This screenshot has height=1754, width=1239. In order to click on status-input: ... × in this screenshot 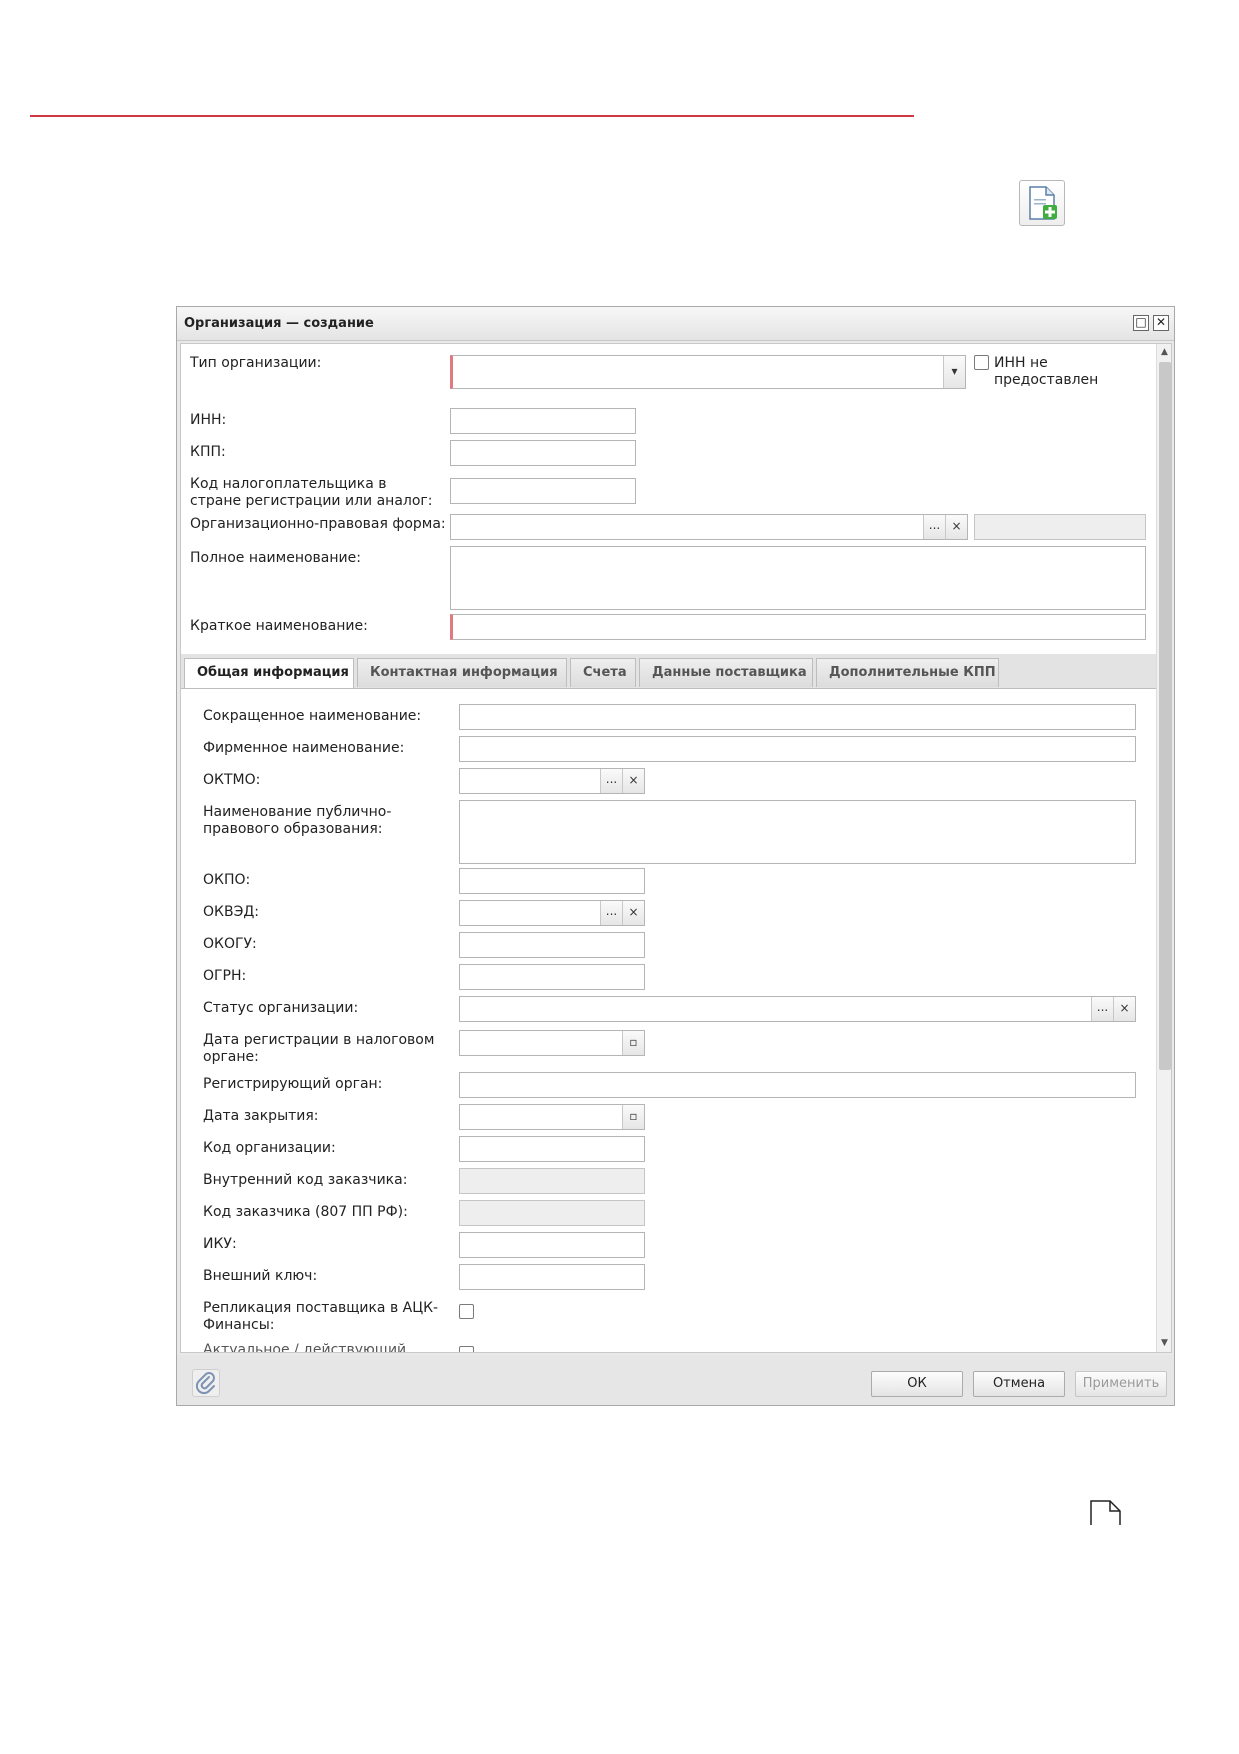, I will do `click(797, 1009)`.